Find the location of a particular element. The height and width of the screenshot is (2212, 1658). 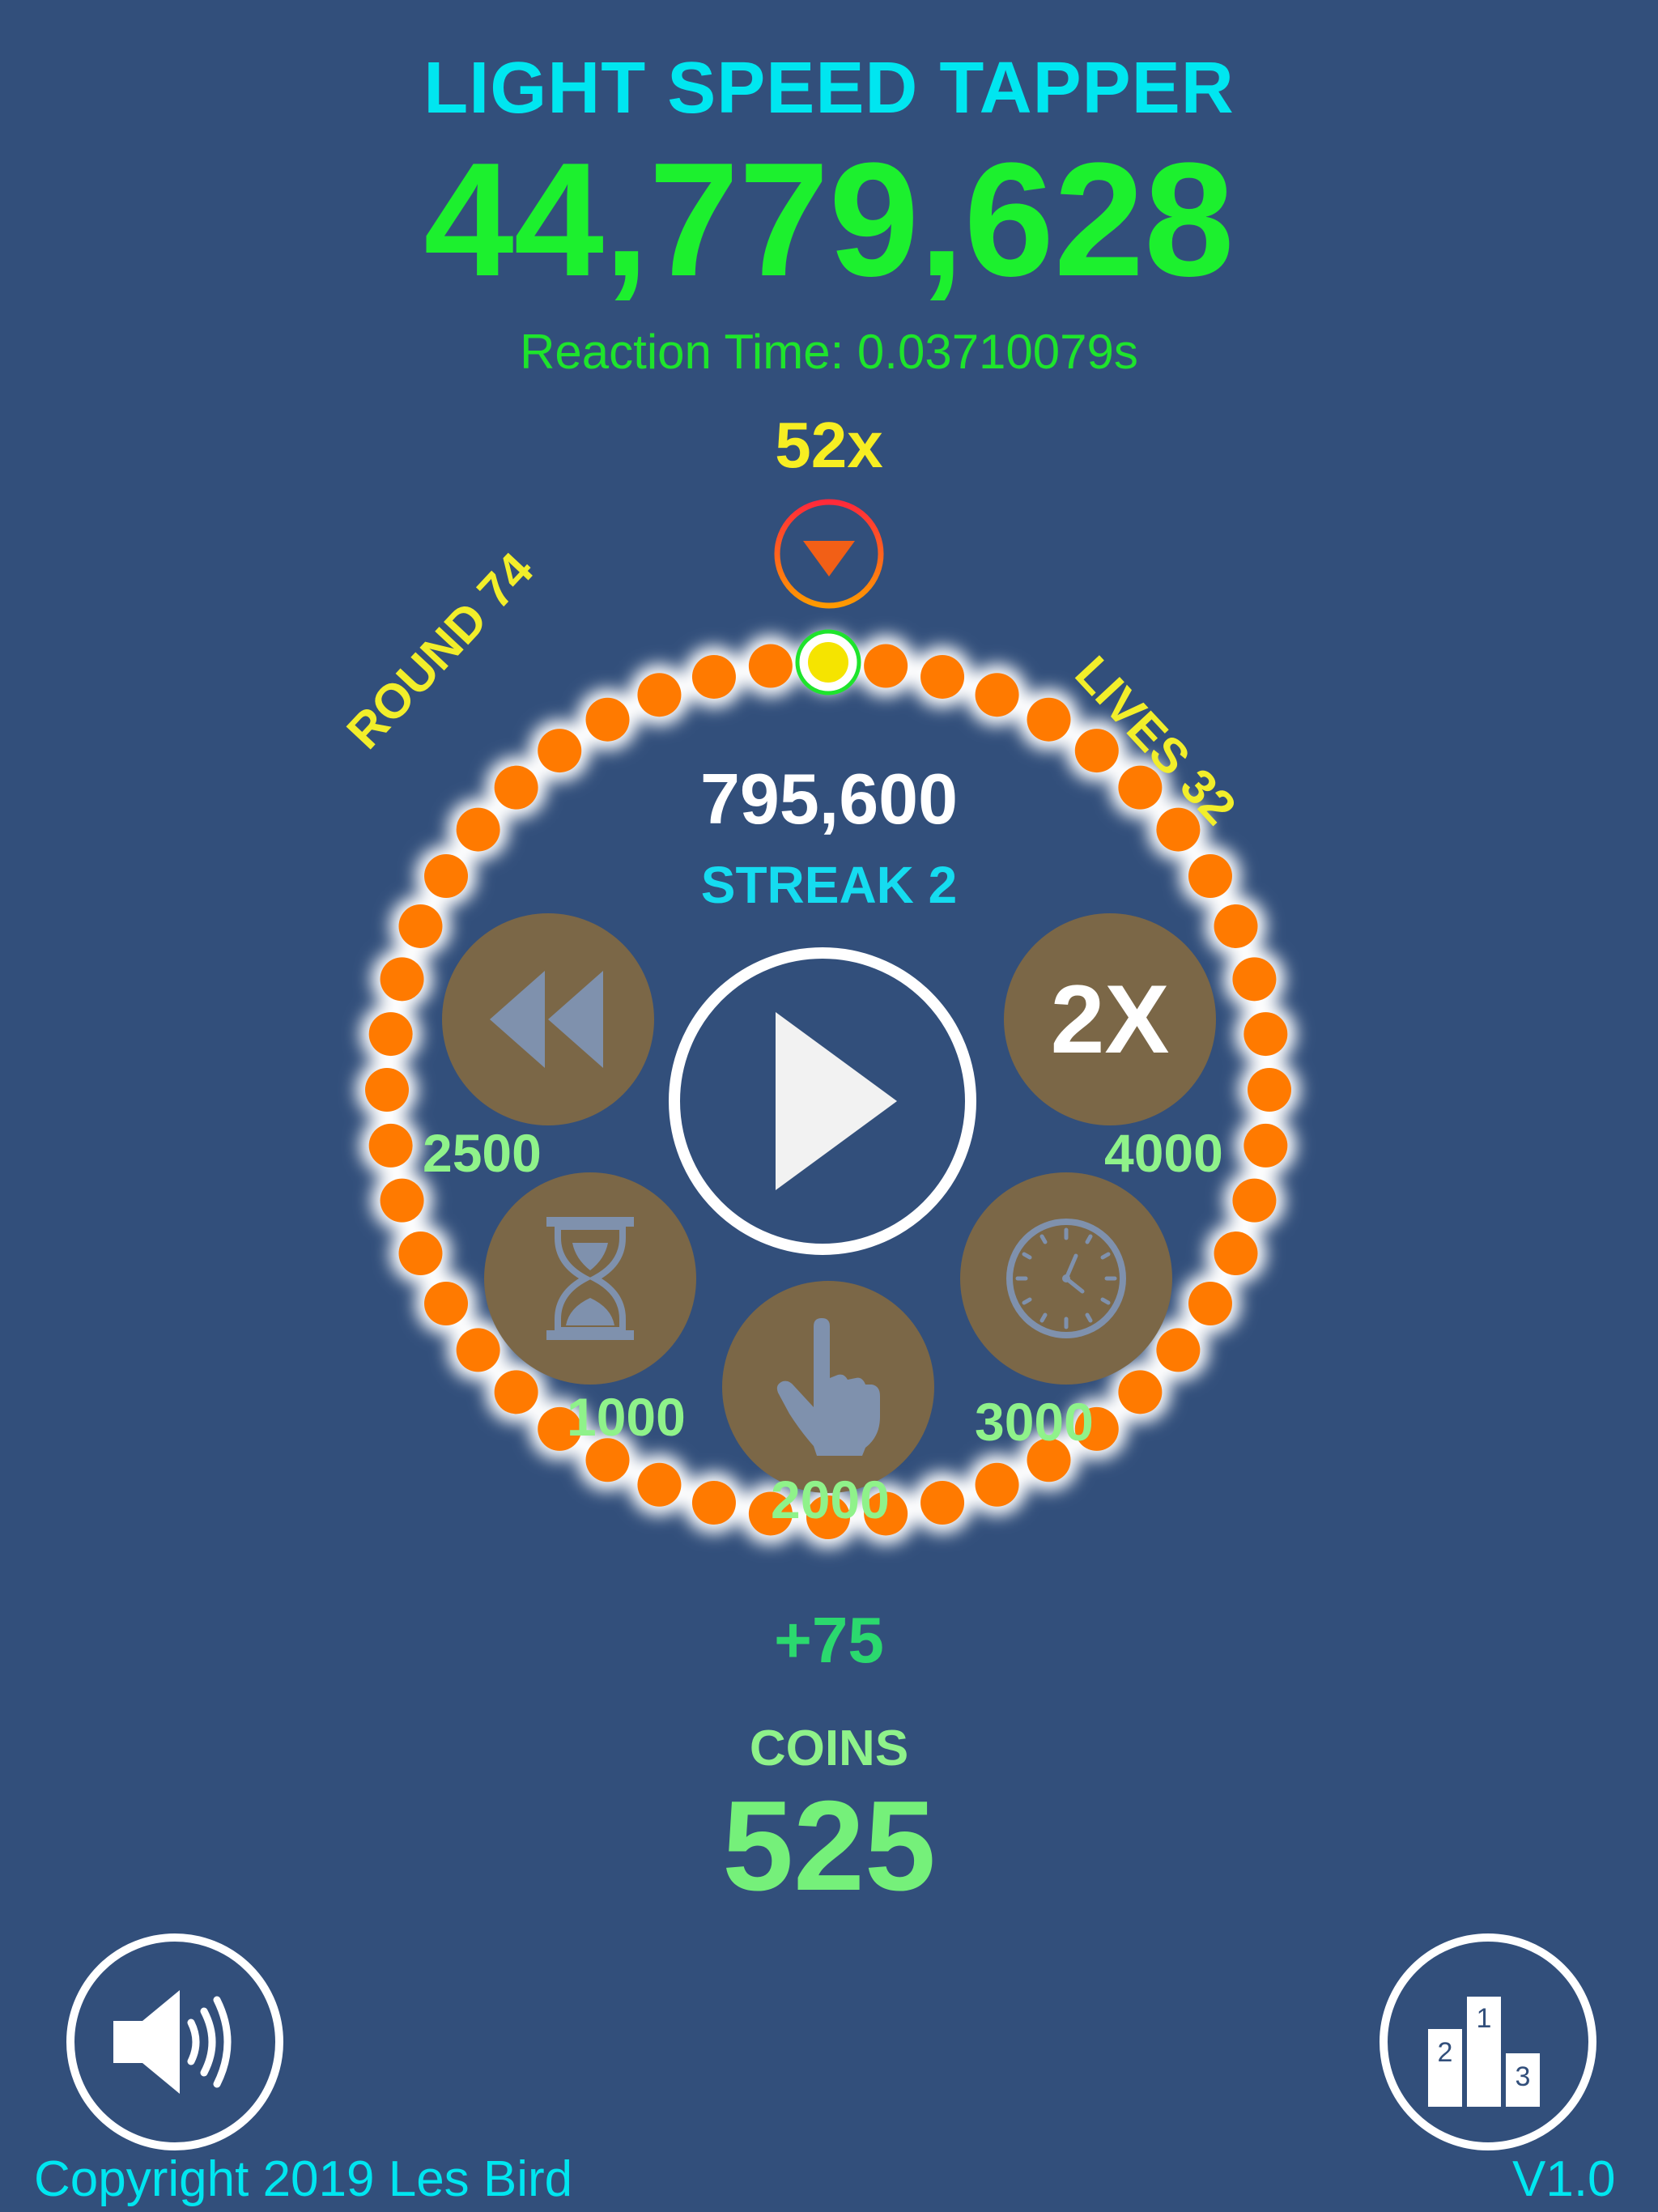

podium-place-2: 2 is located at coordinates (1445, 2052).